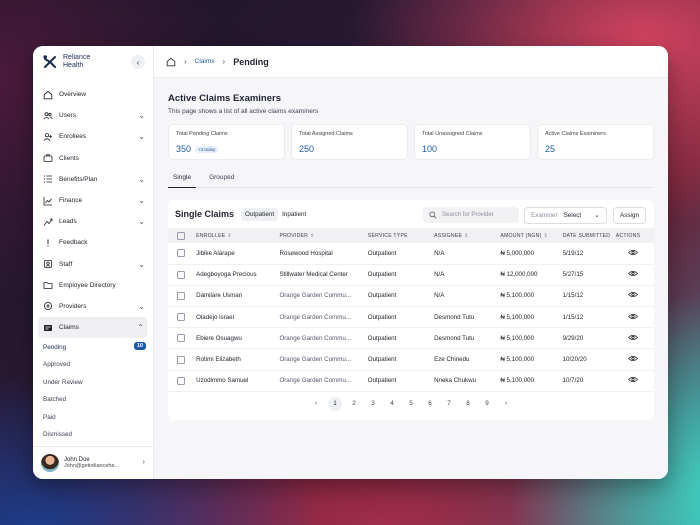 The image size is (700, 525). Describe the element at coordinates (506, 404) in the screenshot. I see `next-page-button: ›` at that location.